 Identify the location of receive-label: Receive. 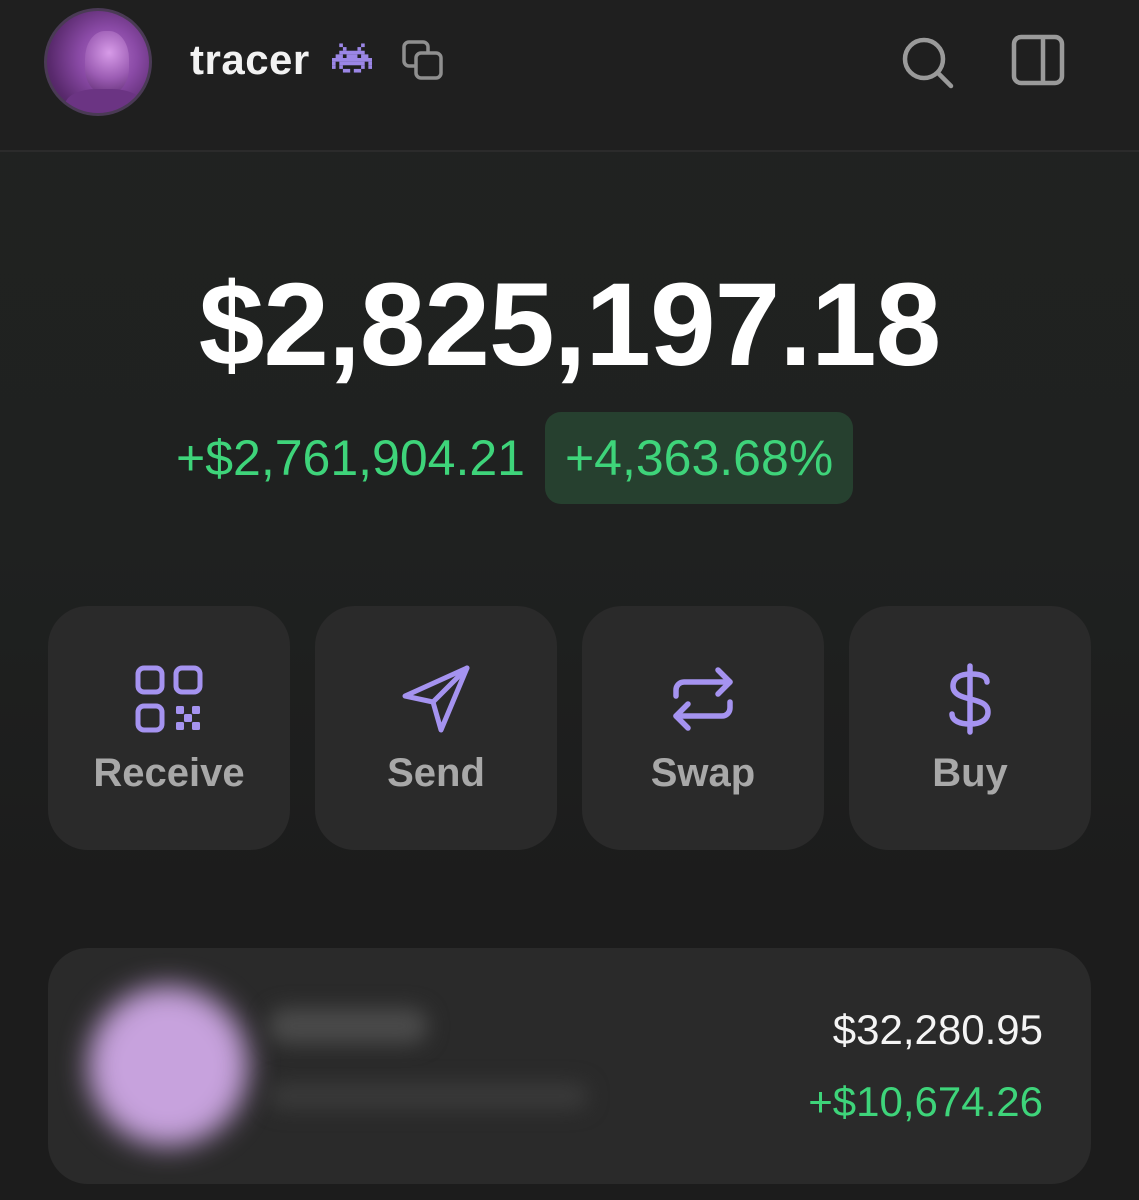
(169, 773).